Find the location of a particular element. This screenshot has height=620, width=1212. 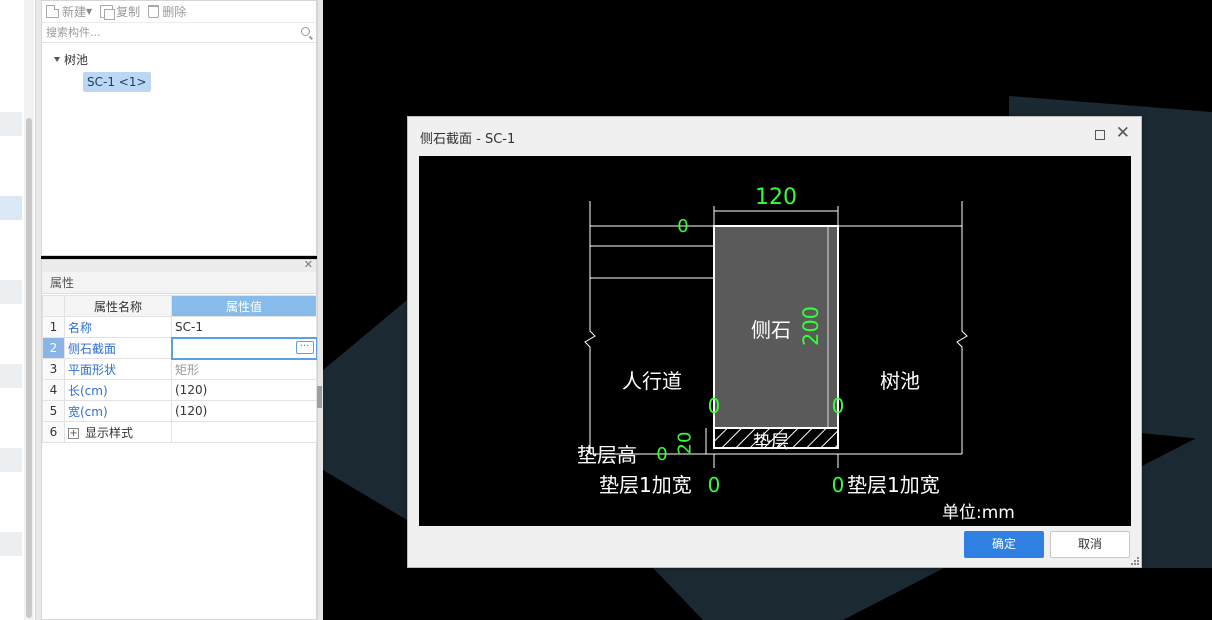

unit-label: 单位:mm is located at coordinates (978, 513).